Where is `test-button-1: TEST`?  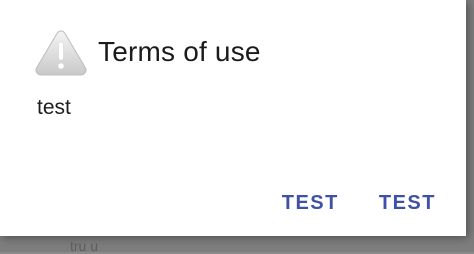 test-button-1: TEST is located at coordinates (310, 203).